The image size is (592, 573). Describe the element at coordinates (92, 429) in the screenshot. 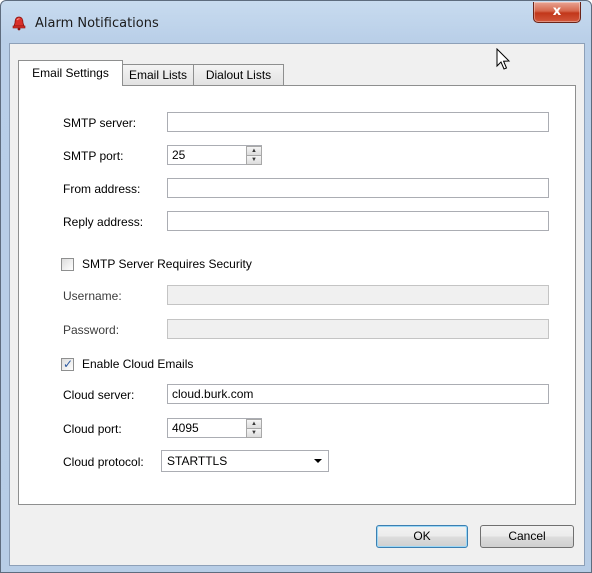

I see `cloud-port-label: Cloud port:` at that location.